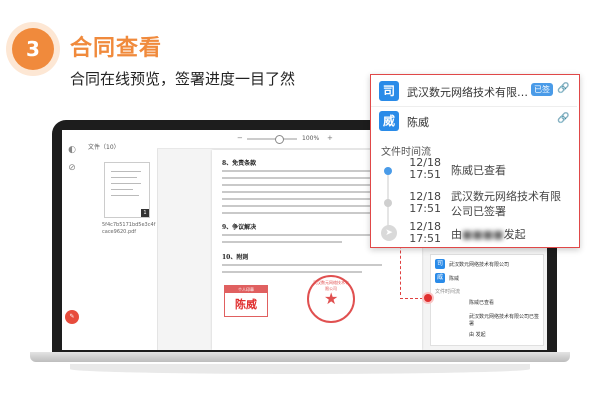 The height and width of the screenshot is (400, 600). I want to click on file-name: 5f4c7b5171bd5e3c4fcace9620.pdf, so click(129, 229).